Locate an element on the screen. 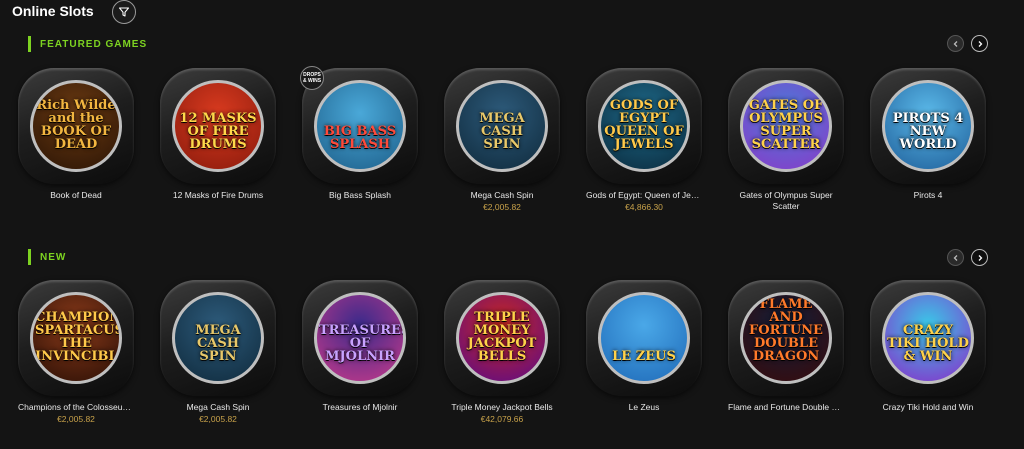  page-header: Online Slots is located at coordinates (512, 14).